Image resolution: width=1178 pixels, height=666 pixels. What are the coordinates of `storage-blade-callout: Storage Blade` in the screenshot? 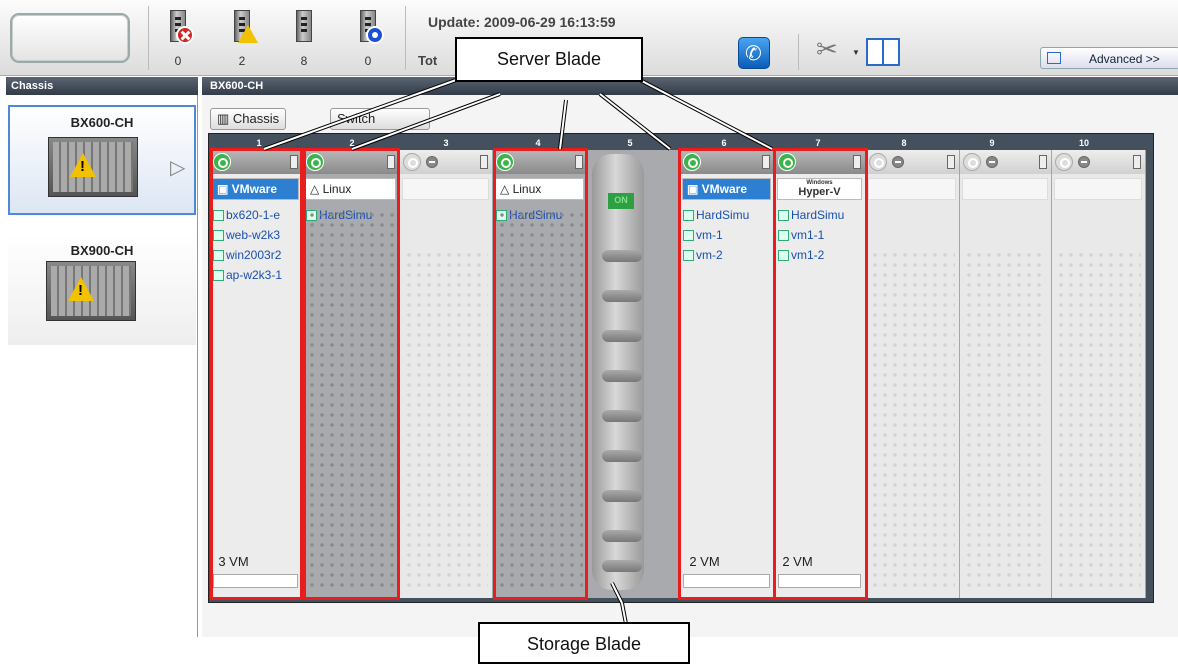 It's located at (584, 643).